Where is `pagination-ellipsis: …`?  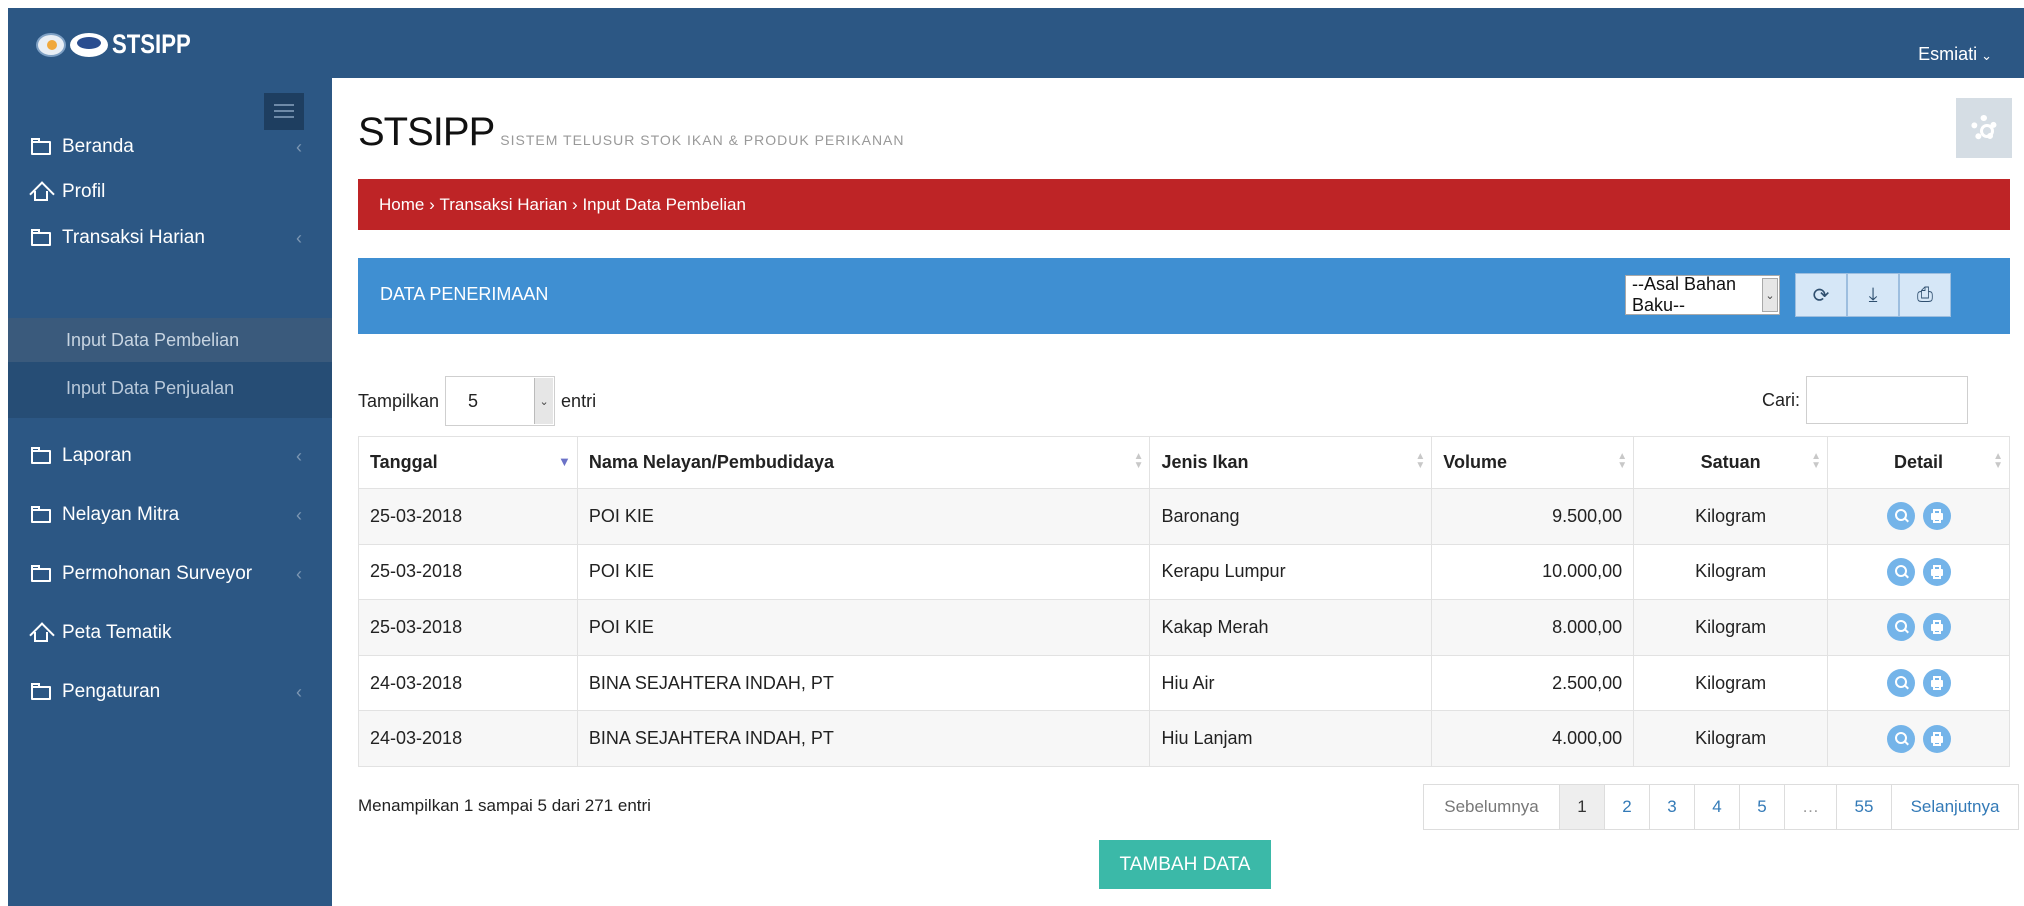
pagination-ellipsis: … is located at coordinates (1811, 807).